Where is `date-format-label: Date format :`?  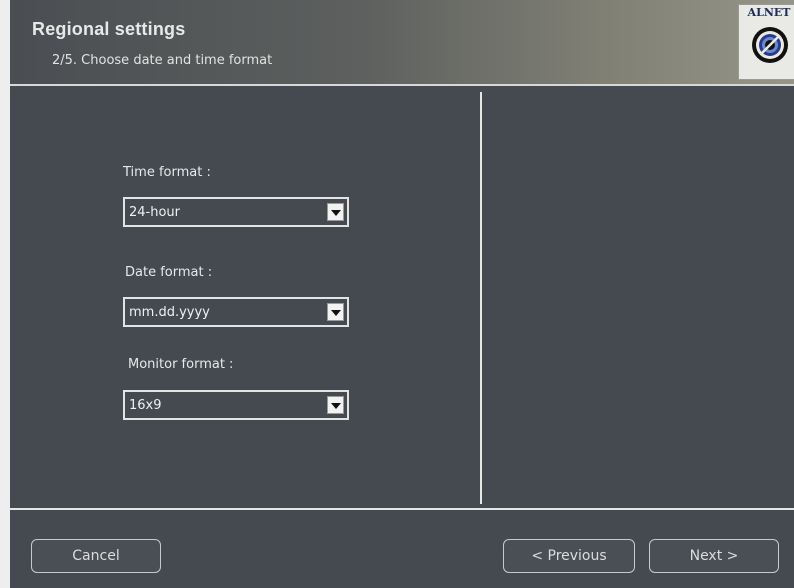
date-format-label: Date format : is located at coordinates (169, 272).